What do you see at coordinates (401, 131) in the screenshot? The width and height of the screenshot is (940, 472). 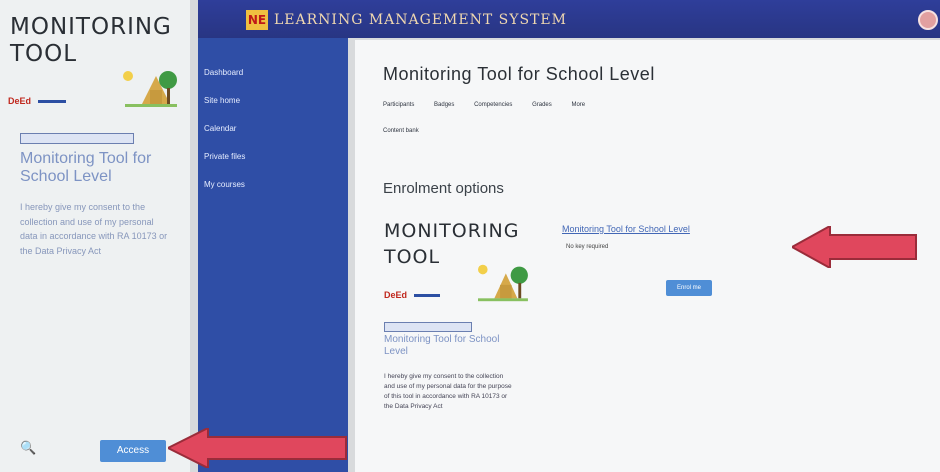 I see `tab-content-bank: Content bank` at bounding box center [401, 131].